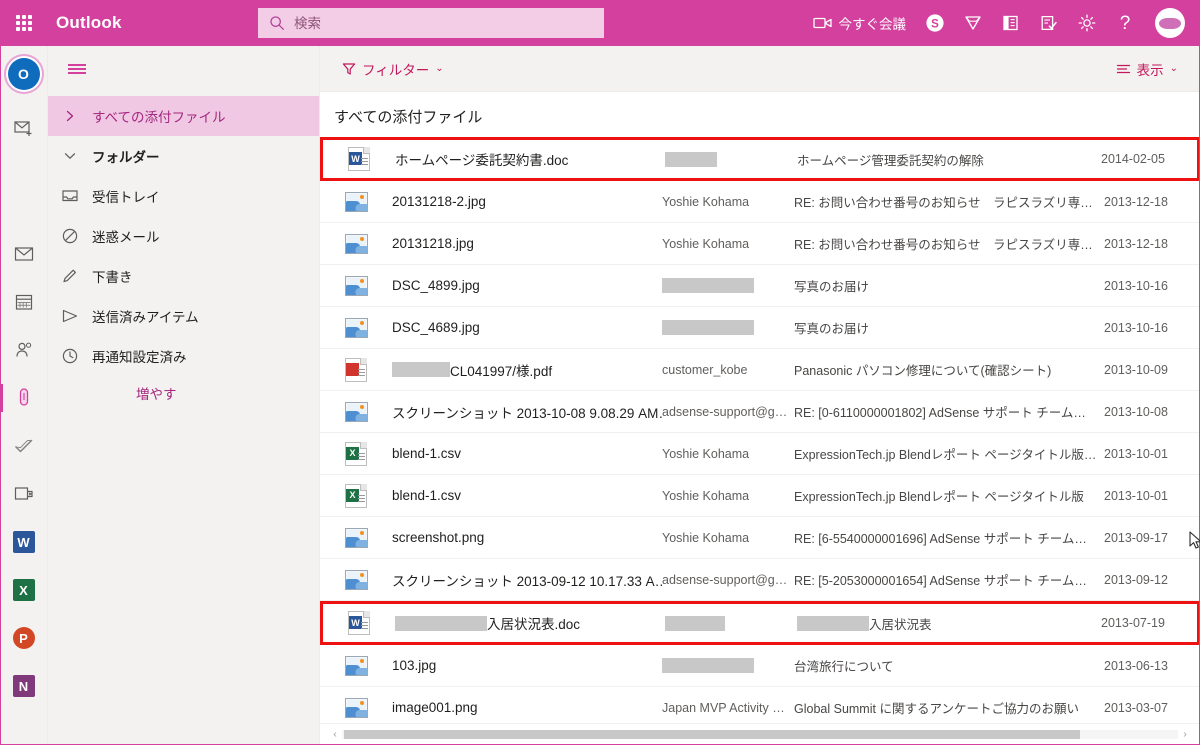  Describe the element at coordinates (85, 23) in the screenshot. I see `brand-title: Outlook` at that location.